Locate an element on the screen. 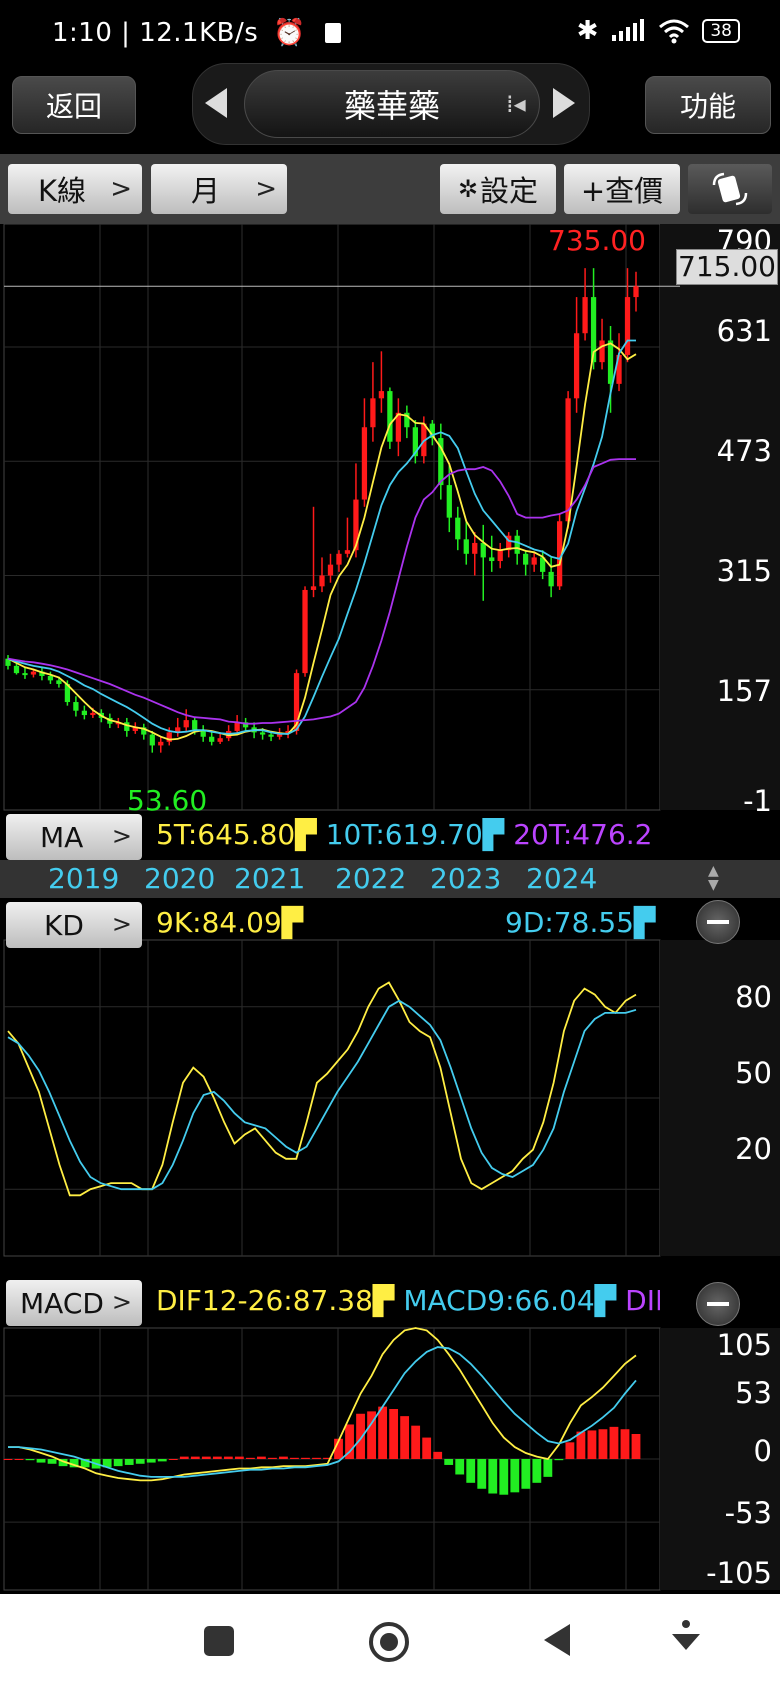  home-button is located at coordinates (389, 1642).